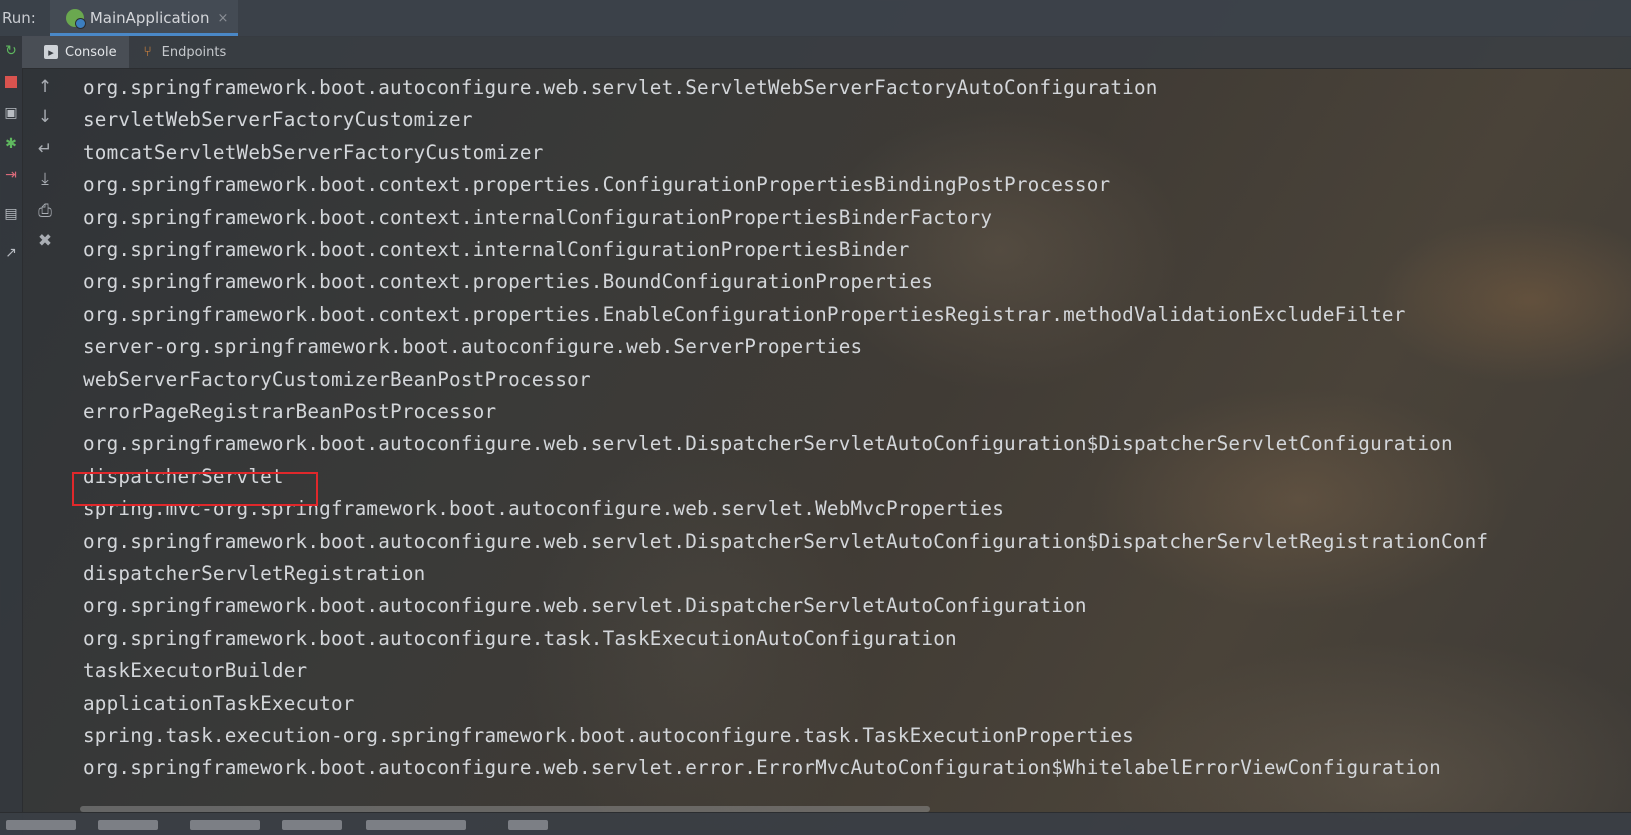 This screenshot has width=1631, height=835. What do you see at coordinates (11, 144) in the screenshot?
I see `debug-bug-icon: ✱` at bounding box center [11, 144].